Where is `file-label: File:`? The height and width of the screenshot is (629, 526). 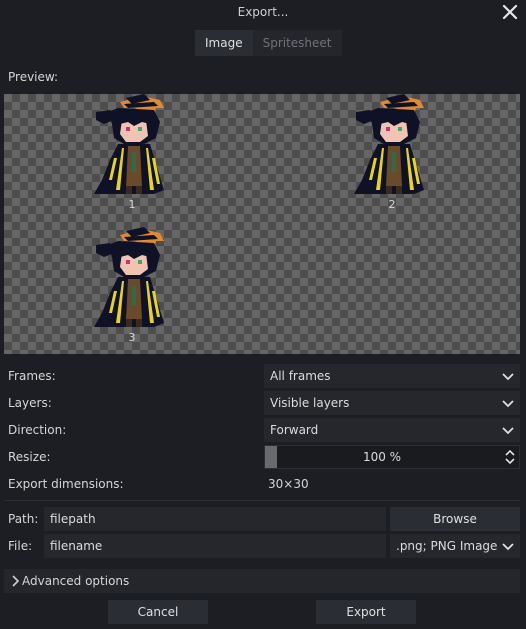 file-label: File: is located at coordinates (20, 546).